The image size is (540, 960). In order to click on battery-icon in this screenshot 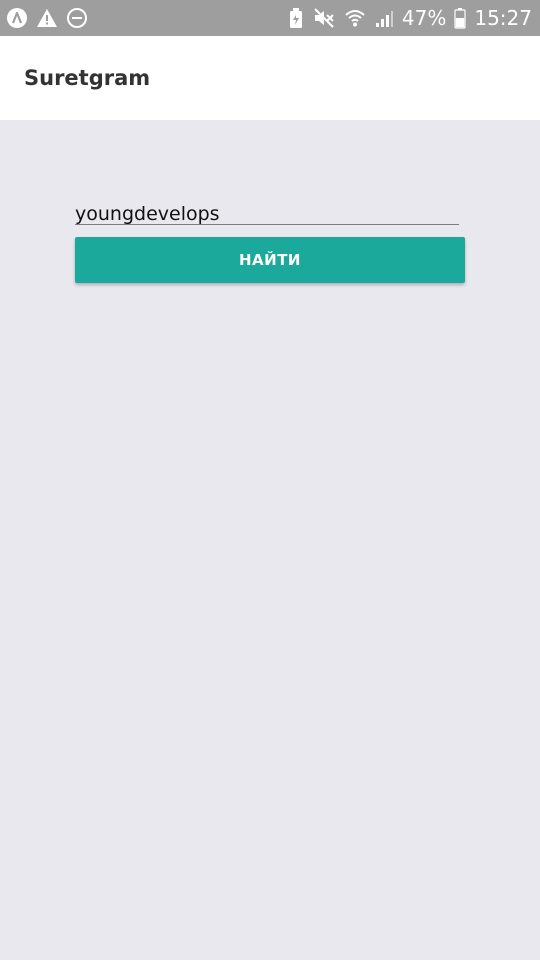, I will do `click(460, 18)`.